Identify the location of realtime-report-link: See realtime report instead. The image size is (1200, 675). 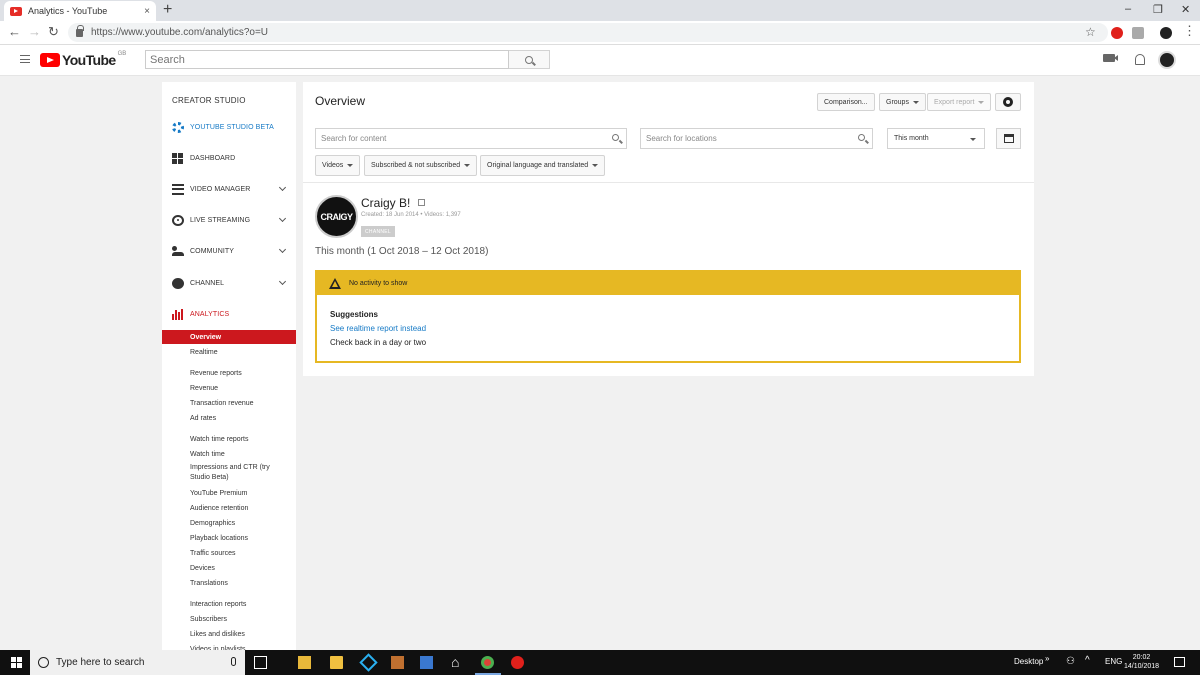
(378, 328).